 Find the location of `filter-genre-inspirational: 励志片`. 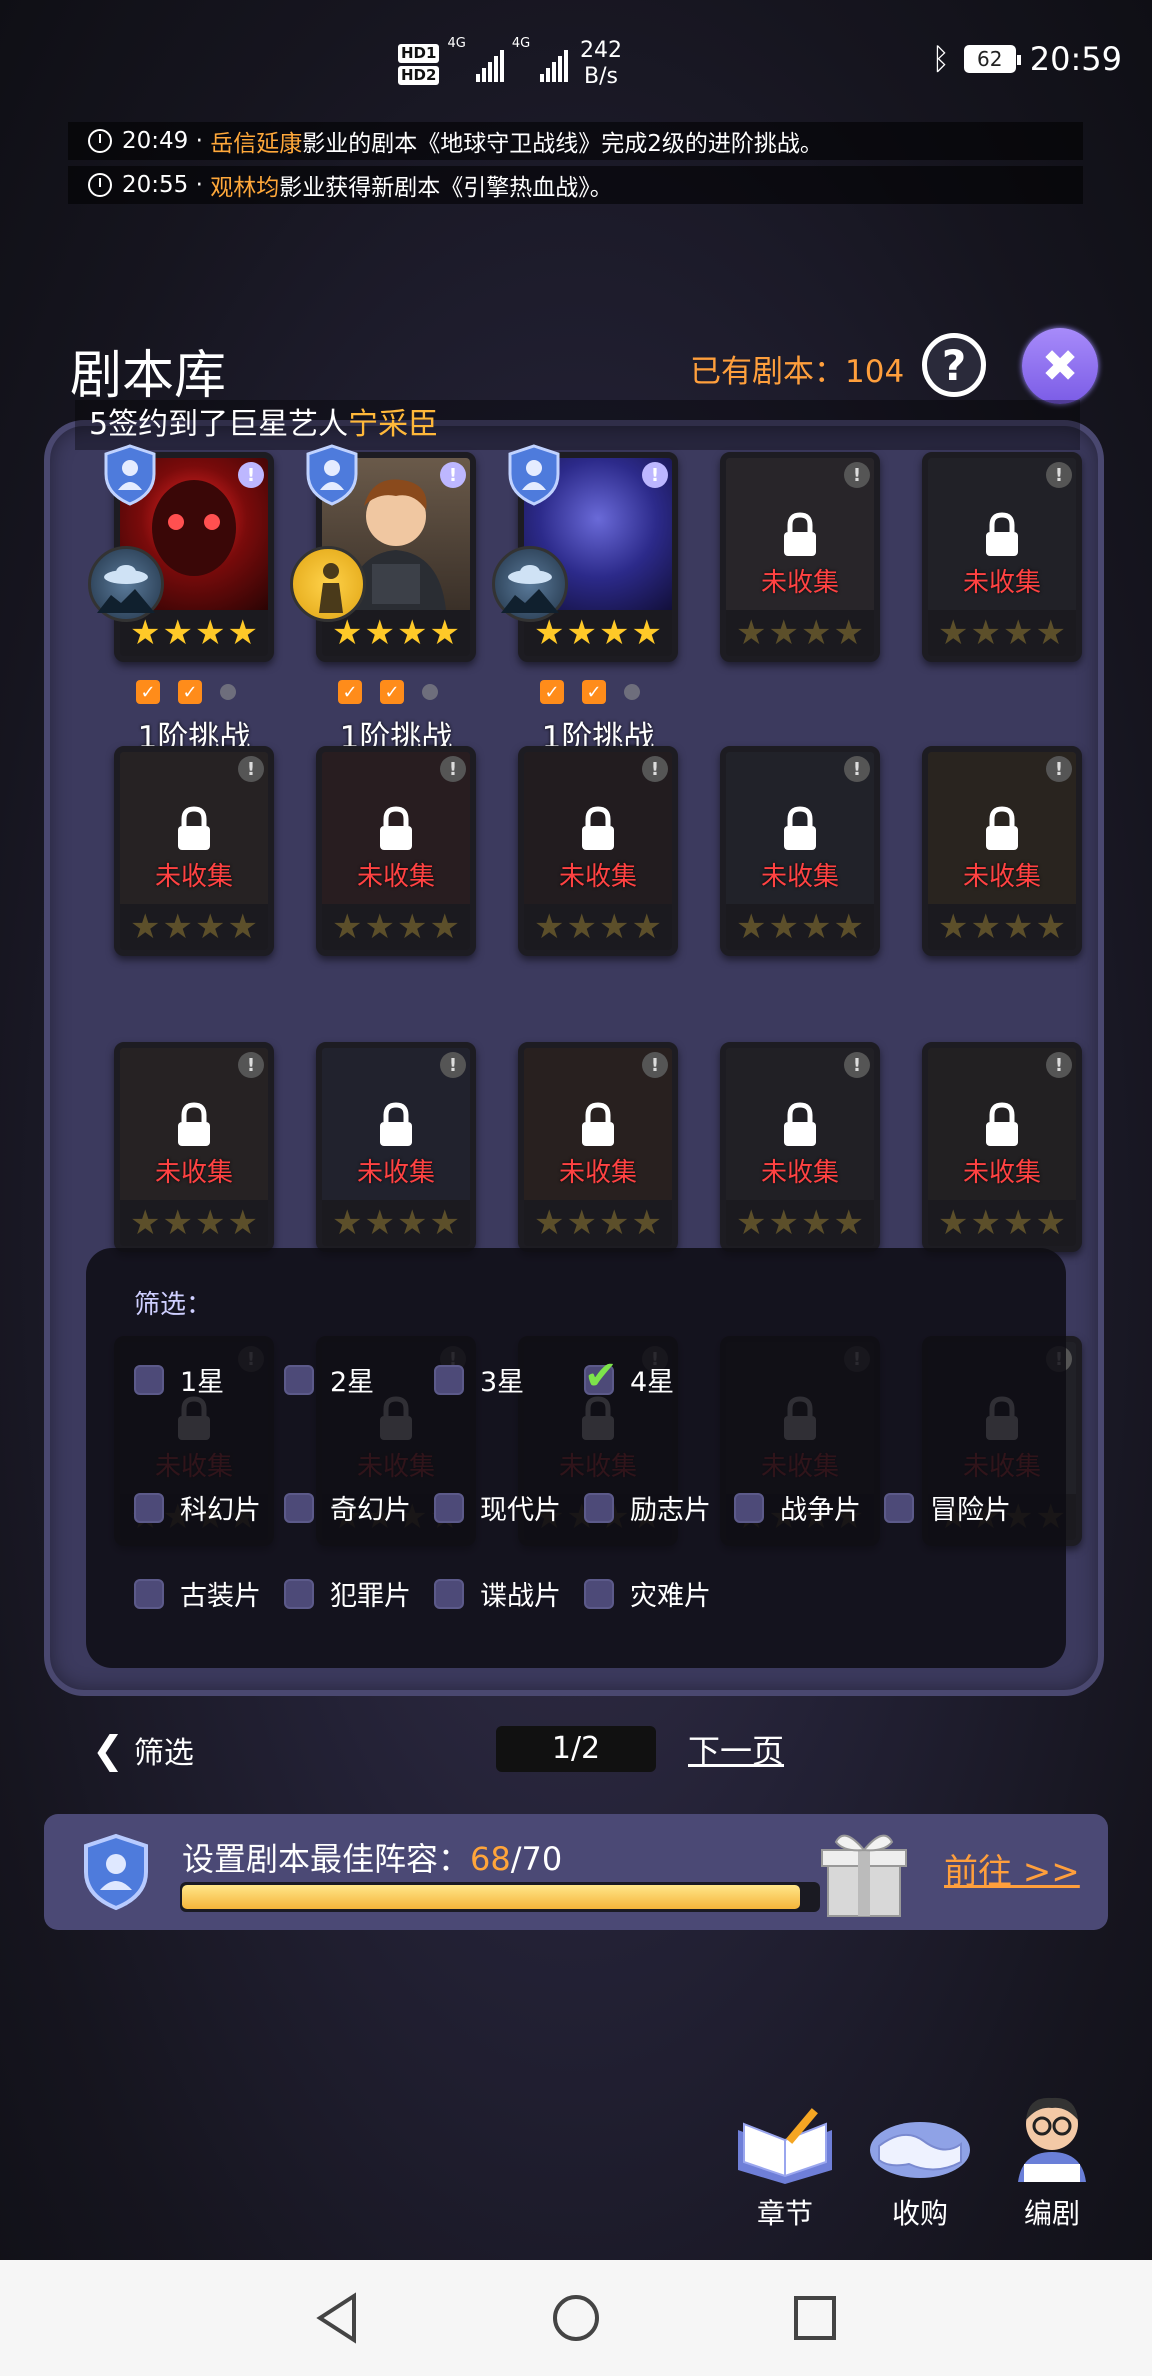

filter-genre-inspirational: 励志片 is located at coordinates (647, 1507).